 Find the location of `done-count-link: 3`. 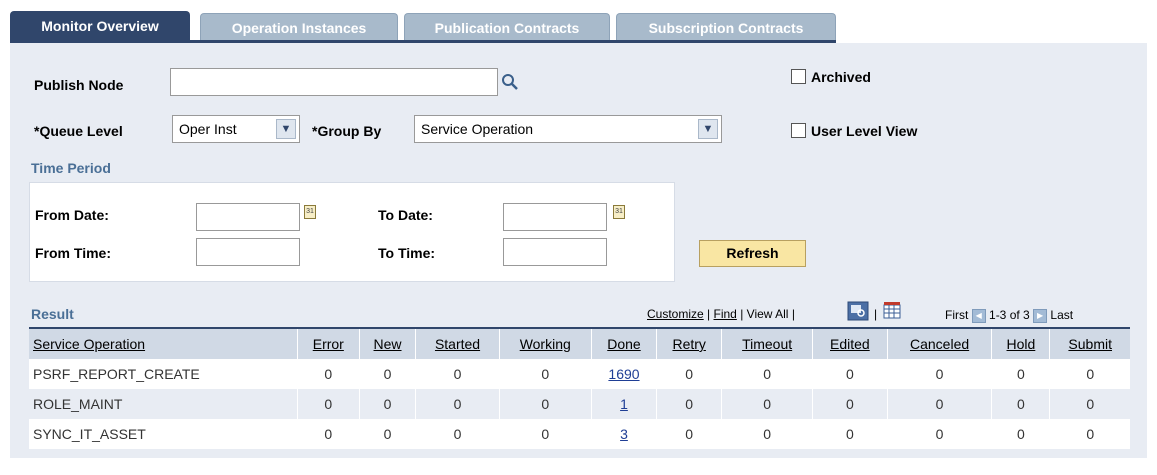

done-count-link: 3 is located at coordinates (624, 434).